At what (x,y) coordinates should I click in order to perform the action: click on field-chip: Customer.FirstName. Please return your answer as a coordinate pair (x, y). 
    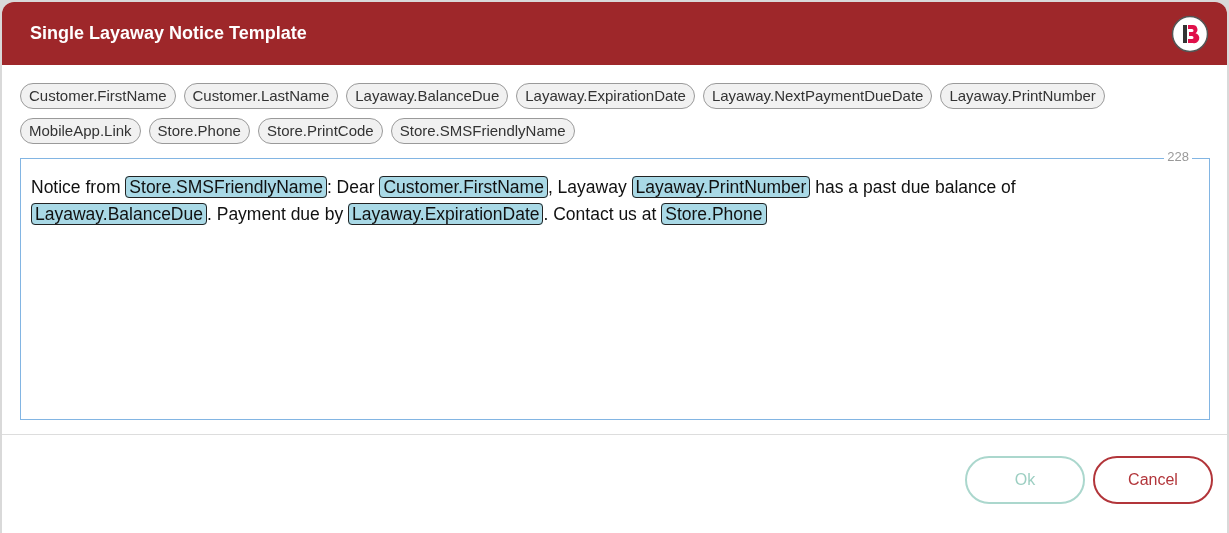
    Looking at the image, I should click on (98, 96).